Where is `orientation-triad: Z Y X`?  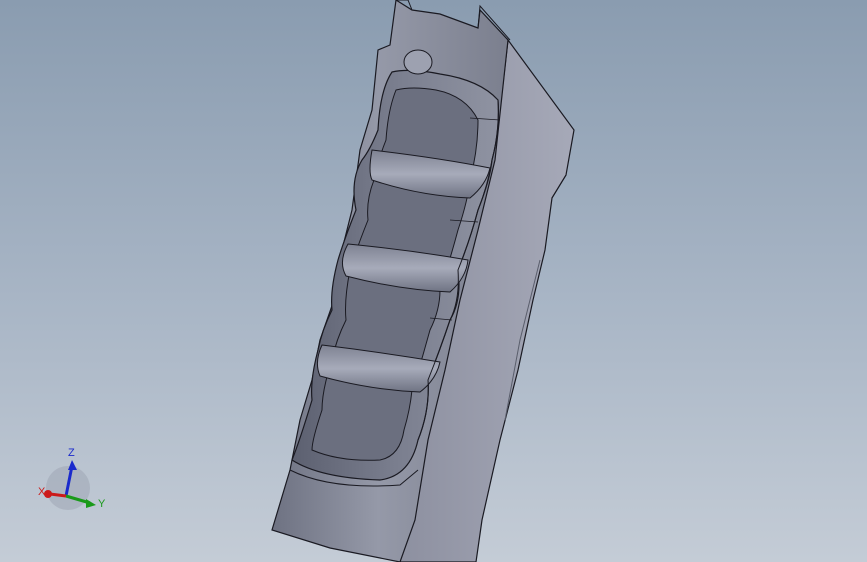
orientation-triad: Z Y X is located at coordinates (72, 478).